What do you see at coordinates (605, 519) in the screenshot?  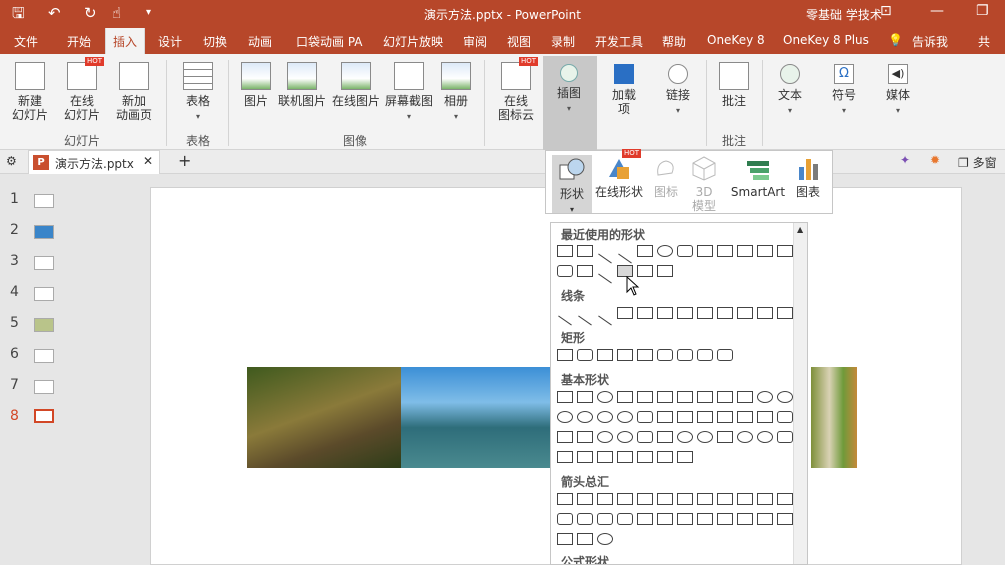 I see `curved-up-arrow-shape` at bounding box center [605, 519].